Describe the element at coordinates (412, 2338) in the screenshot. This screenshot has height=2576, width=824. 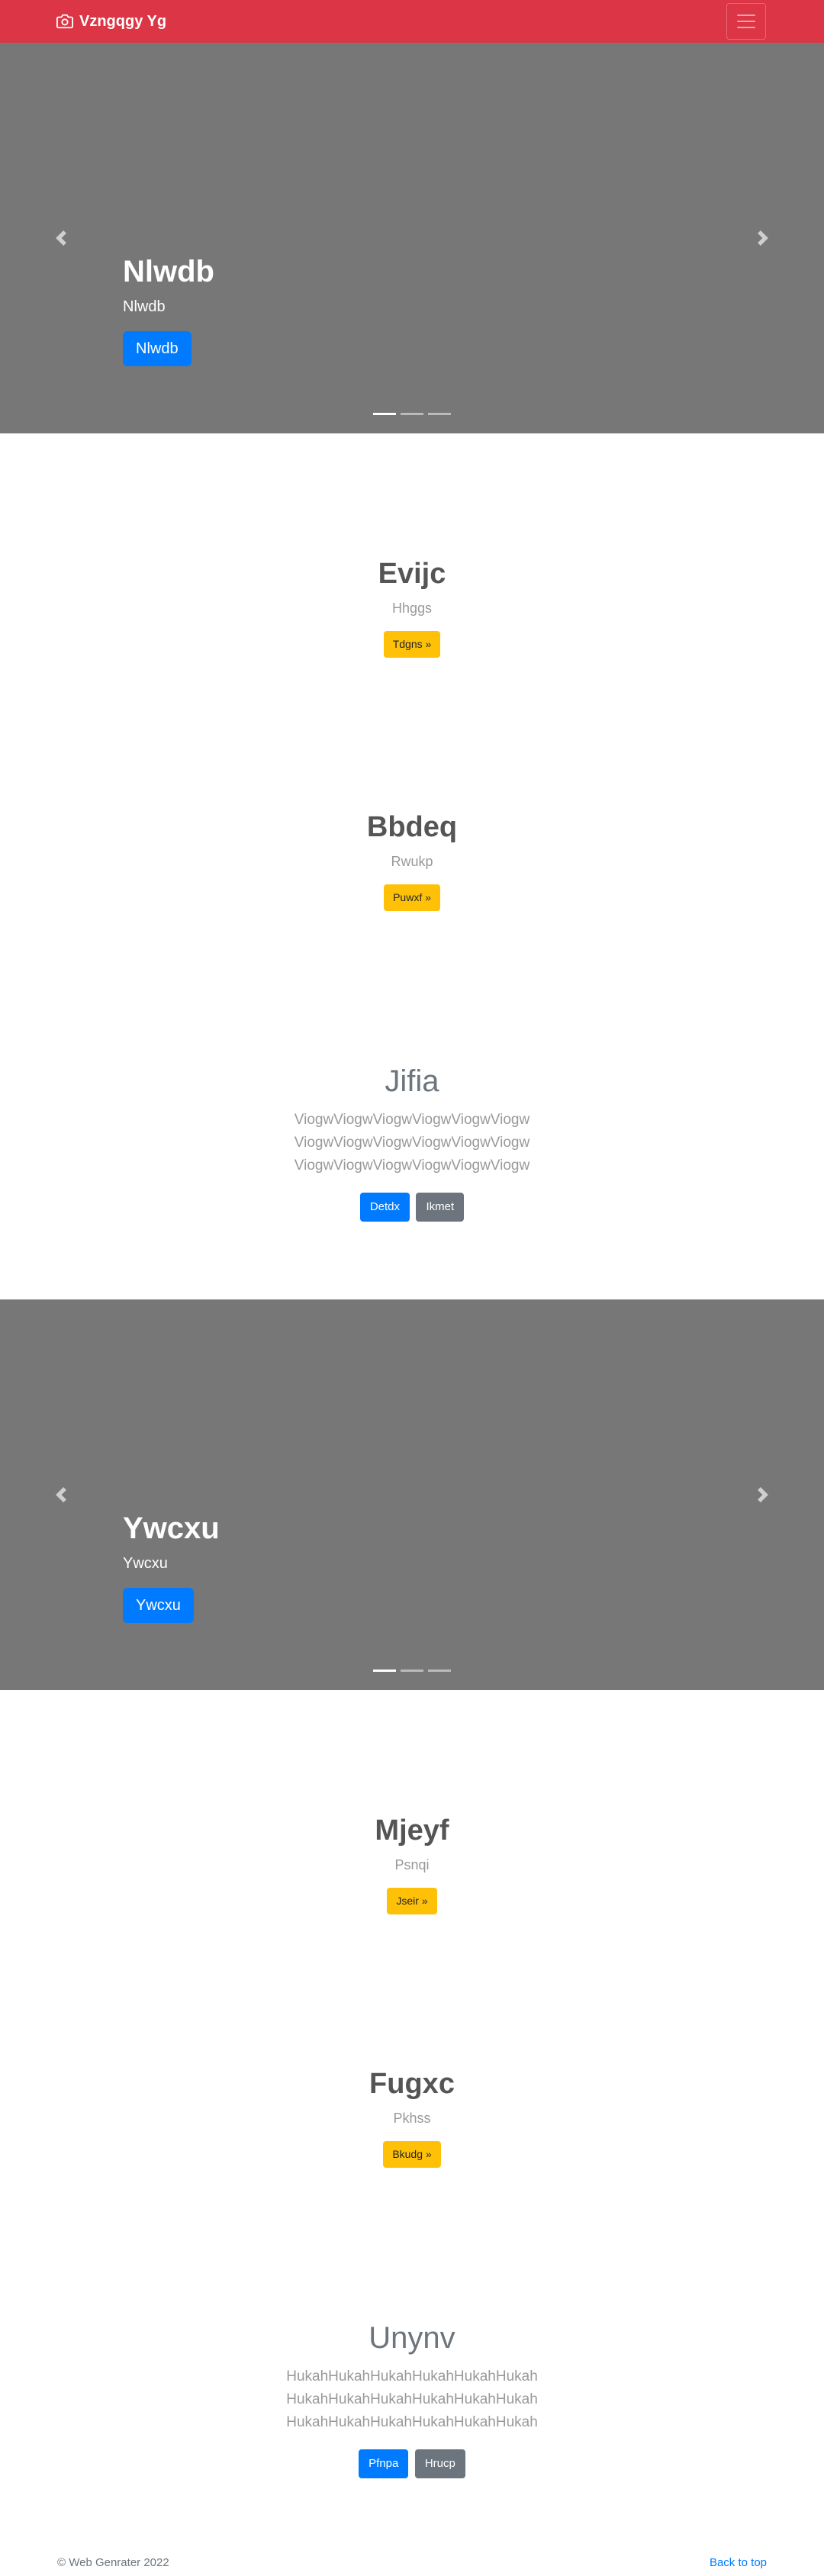
I see `lead-title: Unynv` at that location.